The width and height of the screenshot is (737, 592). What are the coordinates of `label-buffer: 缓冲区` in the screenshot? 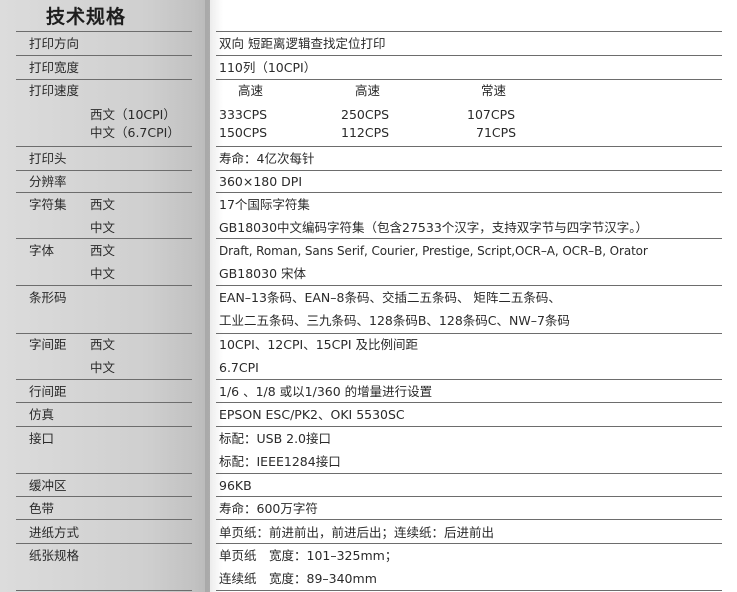 It's located at (48, 485).